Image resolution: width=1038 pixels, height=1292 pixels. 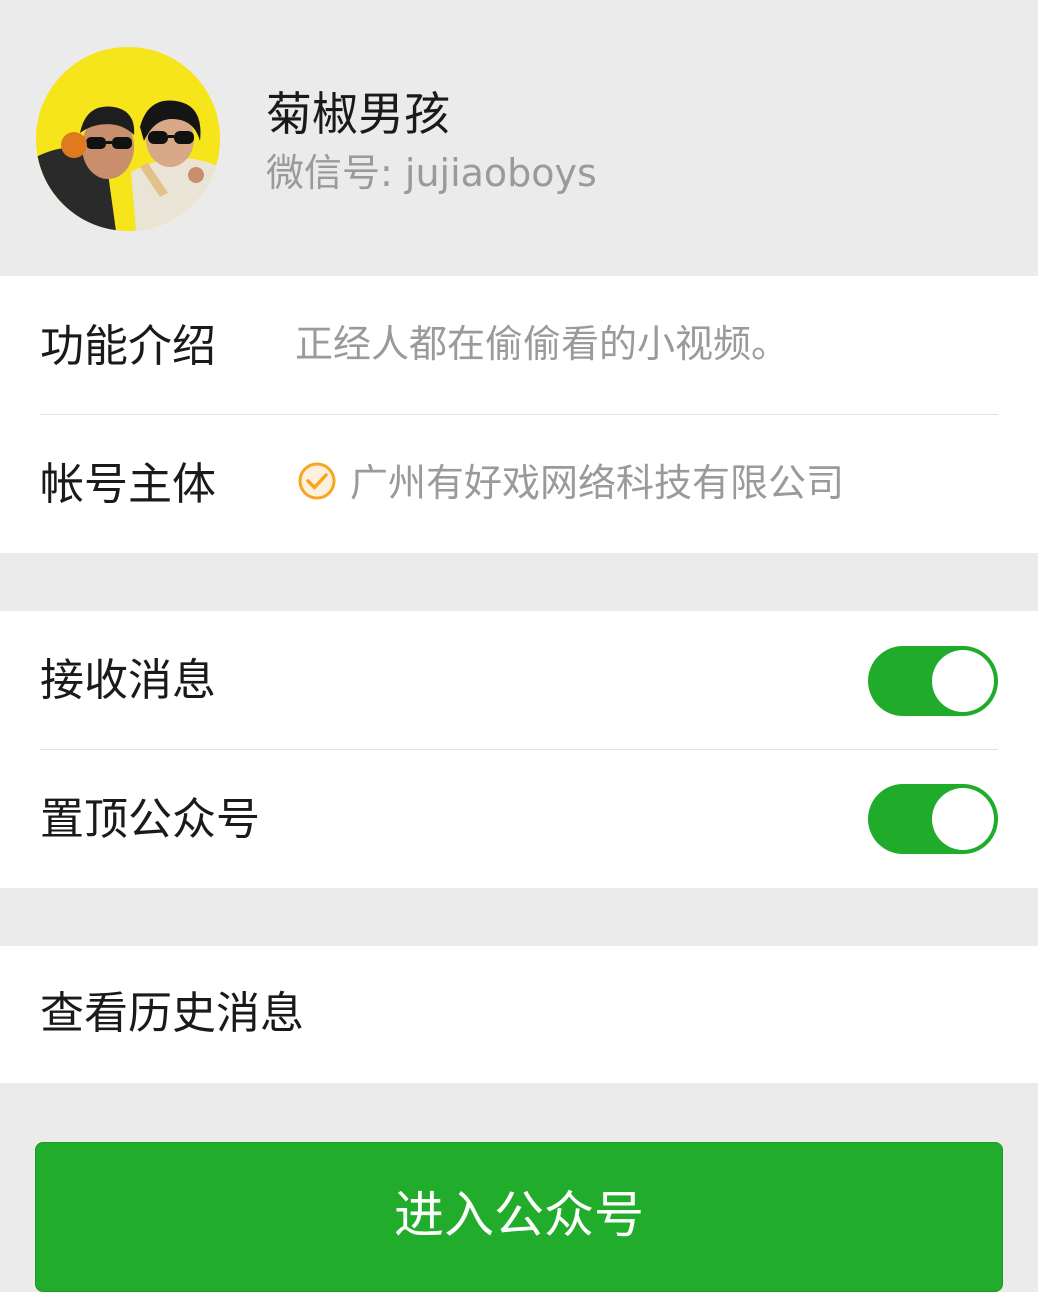 What do you see at coordinates (128, 680) in the screenshot?
I see `receive-messages-label: 接收消息` at bounding box center [128, 680].